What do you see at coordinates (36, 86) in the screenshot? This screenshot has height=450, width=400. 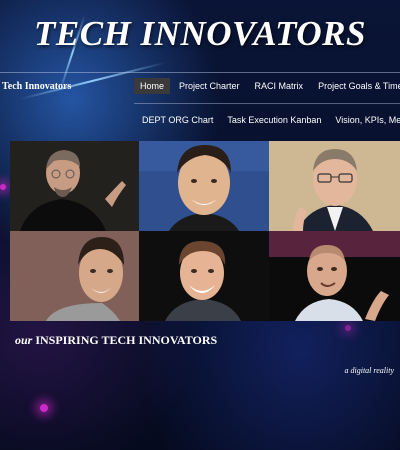 I see `site-name: Tech Innovators` at bounding box center [36, 86].